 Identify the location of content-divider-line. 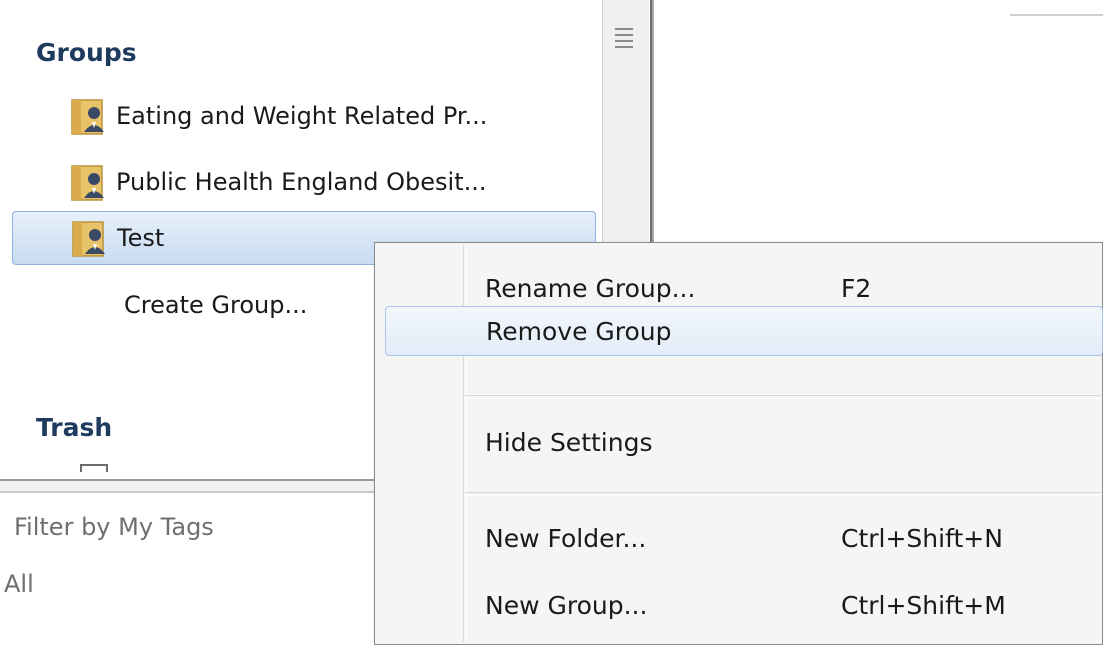
(1056, 15).